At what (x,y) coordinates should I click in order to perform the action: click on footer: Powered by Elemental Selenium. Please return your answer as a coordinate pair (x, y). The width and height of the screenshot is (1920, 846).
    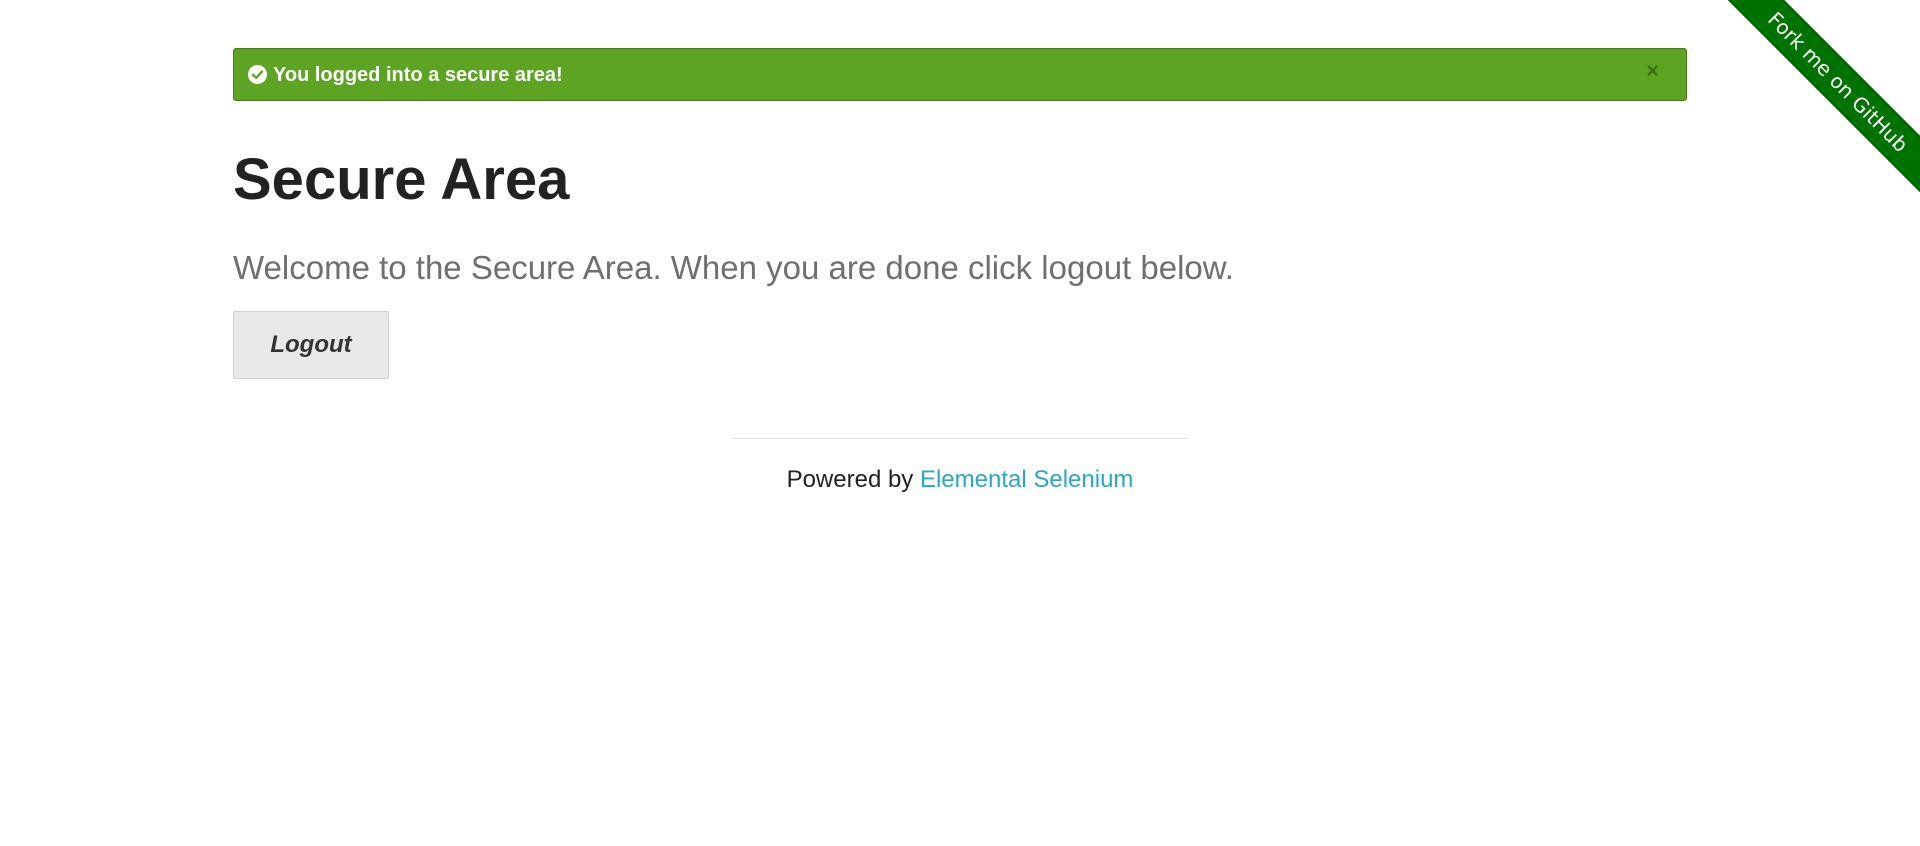
    Looking at the image, I should click on (960, 480).